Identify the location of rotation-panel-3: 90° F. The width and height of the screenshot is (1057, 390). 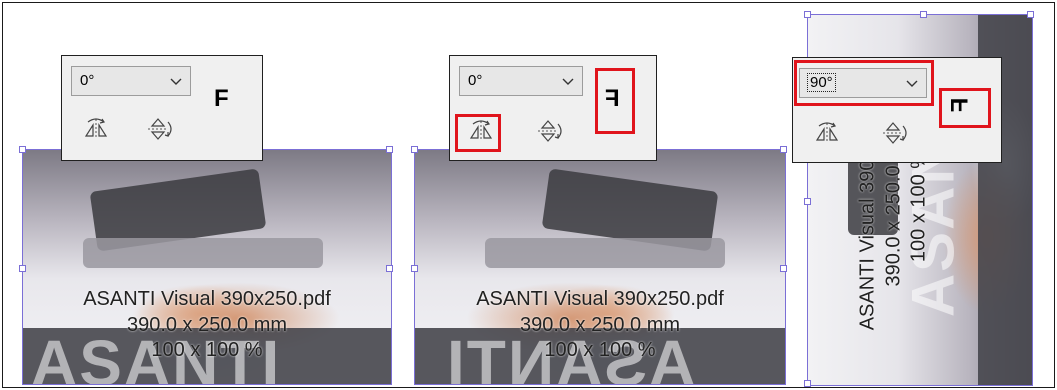
(897, 110).